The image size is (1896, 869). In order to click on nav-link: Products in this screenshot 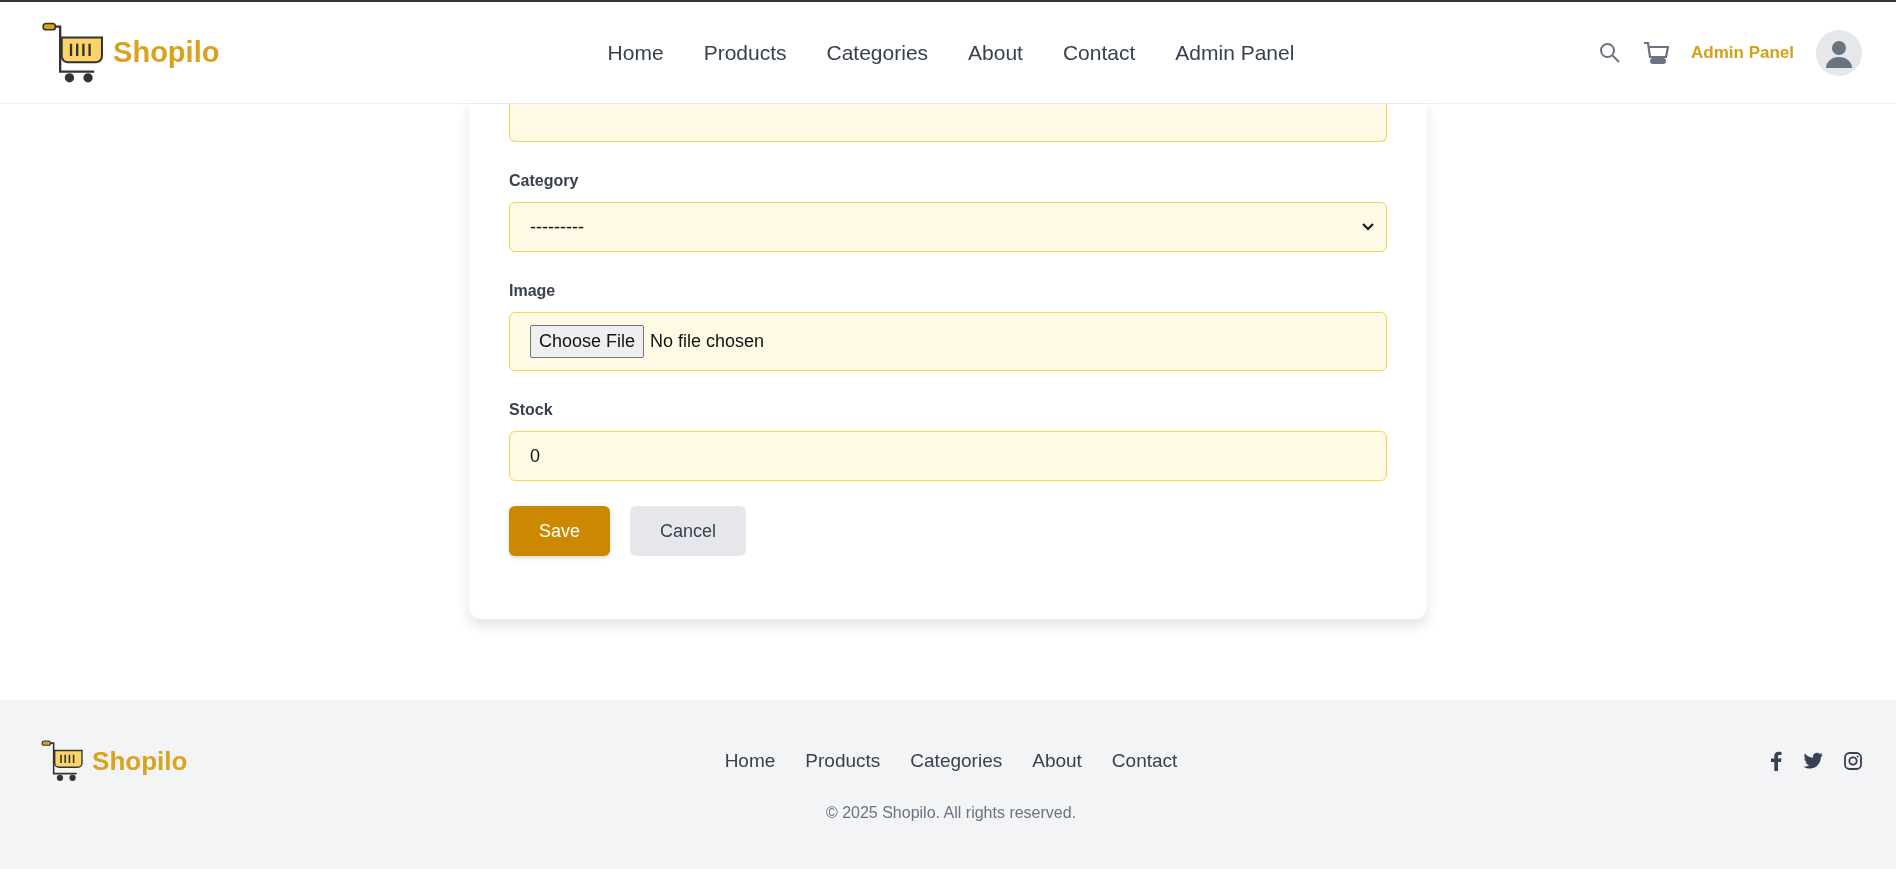, I will do `click(745, 52)`.